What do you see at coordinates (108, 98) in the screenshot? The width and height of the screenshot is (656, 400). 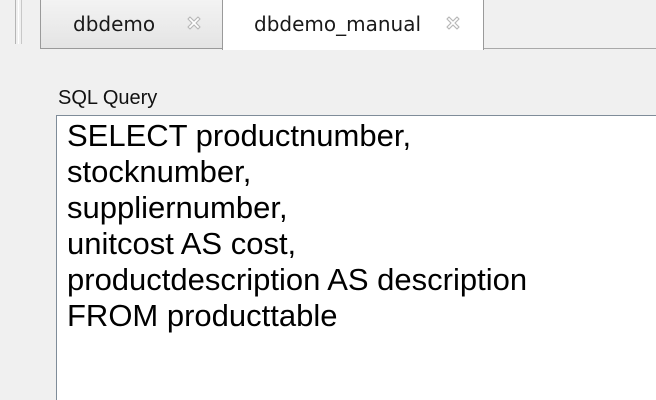 I see `sql-query-label: SQL Query` at bounding box center [108, 98].